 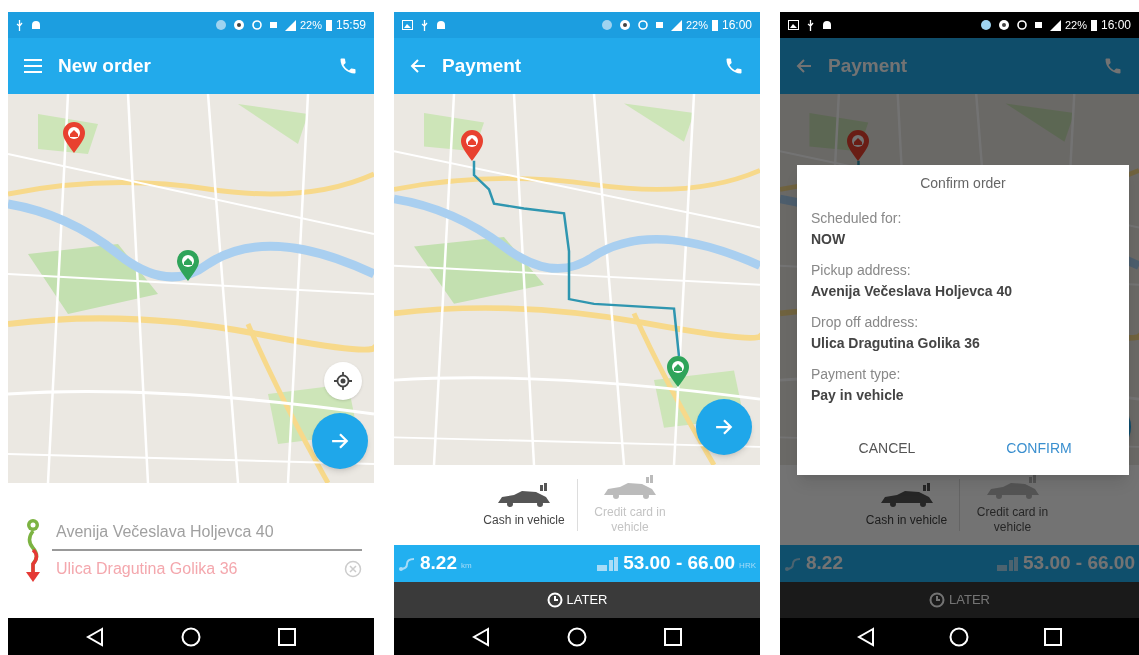 I want to click on dialog-title: Confirm order, so click(x=963, y=183).